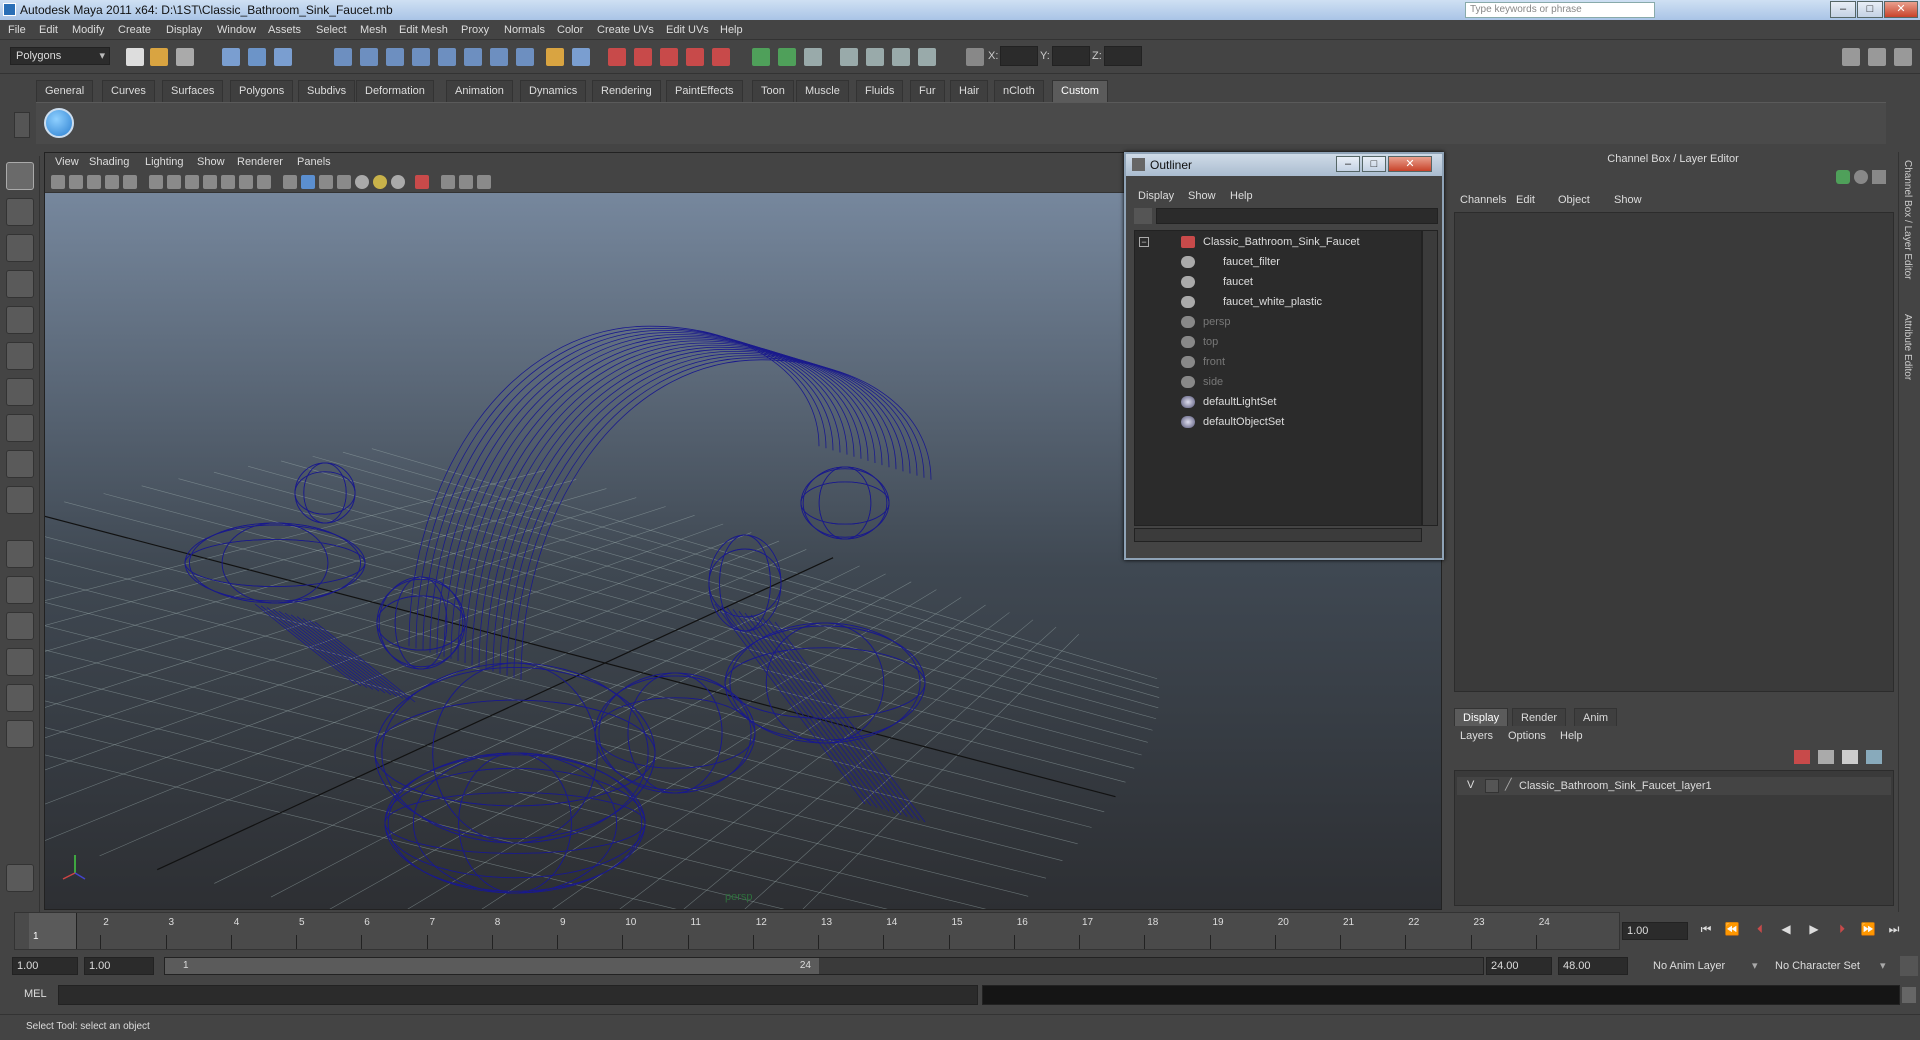  What do you see at coordinates (327, 91) in the screenshot?
I see `shelf-tab-subdivs: Subdivs` at bounding box center [327, 91].